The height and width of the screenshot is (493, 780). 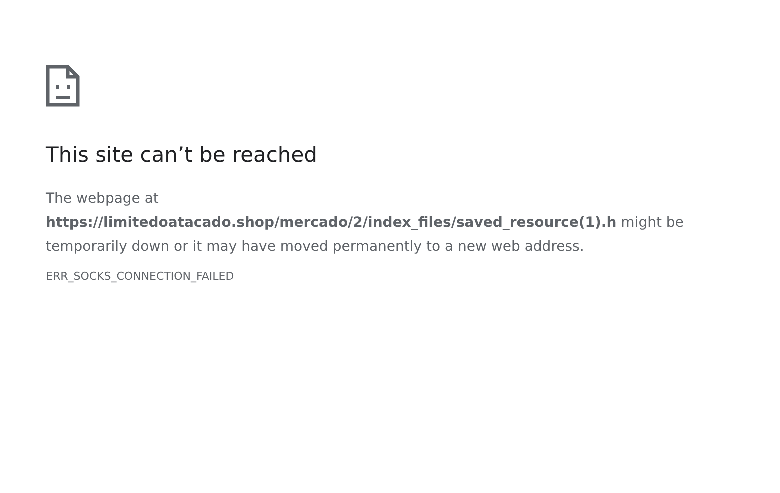 What do you see at coordinates (141, 277) in the screenshot?
I see `error-code: ERR_SOCKS_CONNECTION_FAILED` at bounding box center [141, 277].